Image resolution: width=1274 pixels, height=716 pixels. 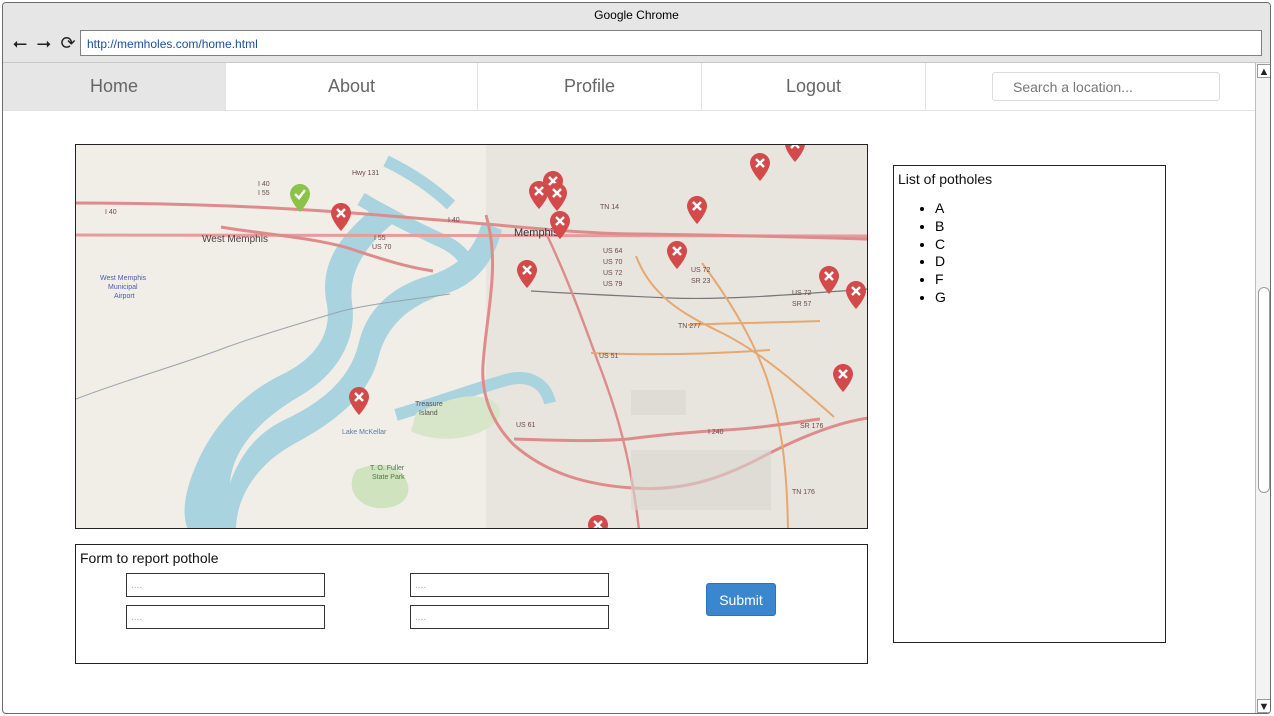 What do you see at coordinates (802, 304) in the screenshot?
I see `svg-text: SR 57` at bounding box center [802, 304].